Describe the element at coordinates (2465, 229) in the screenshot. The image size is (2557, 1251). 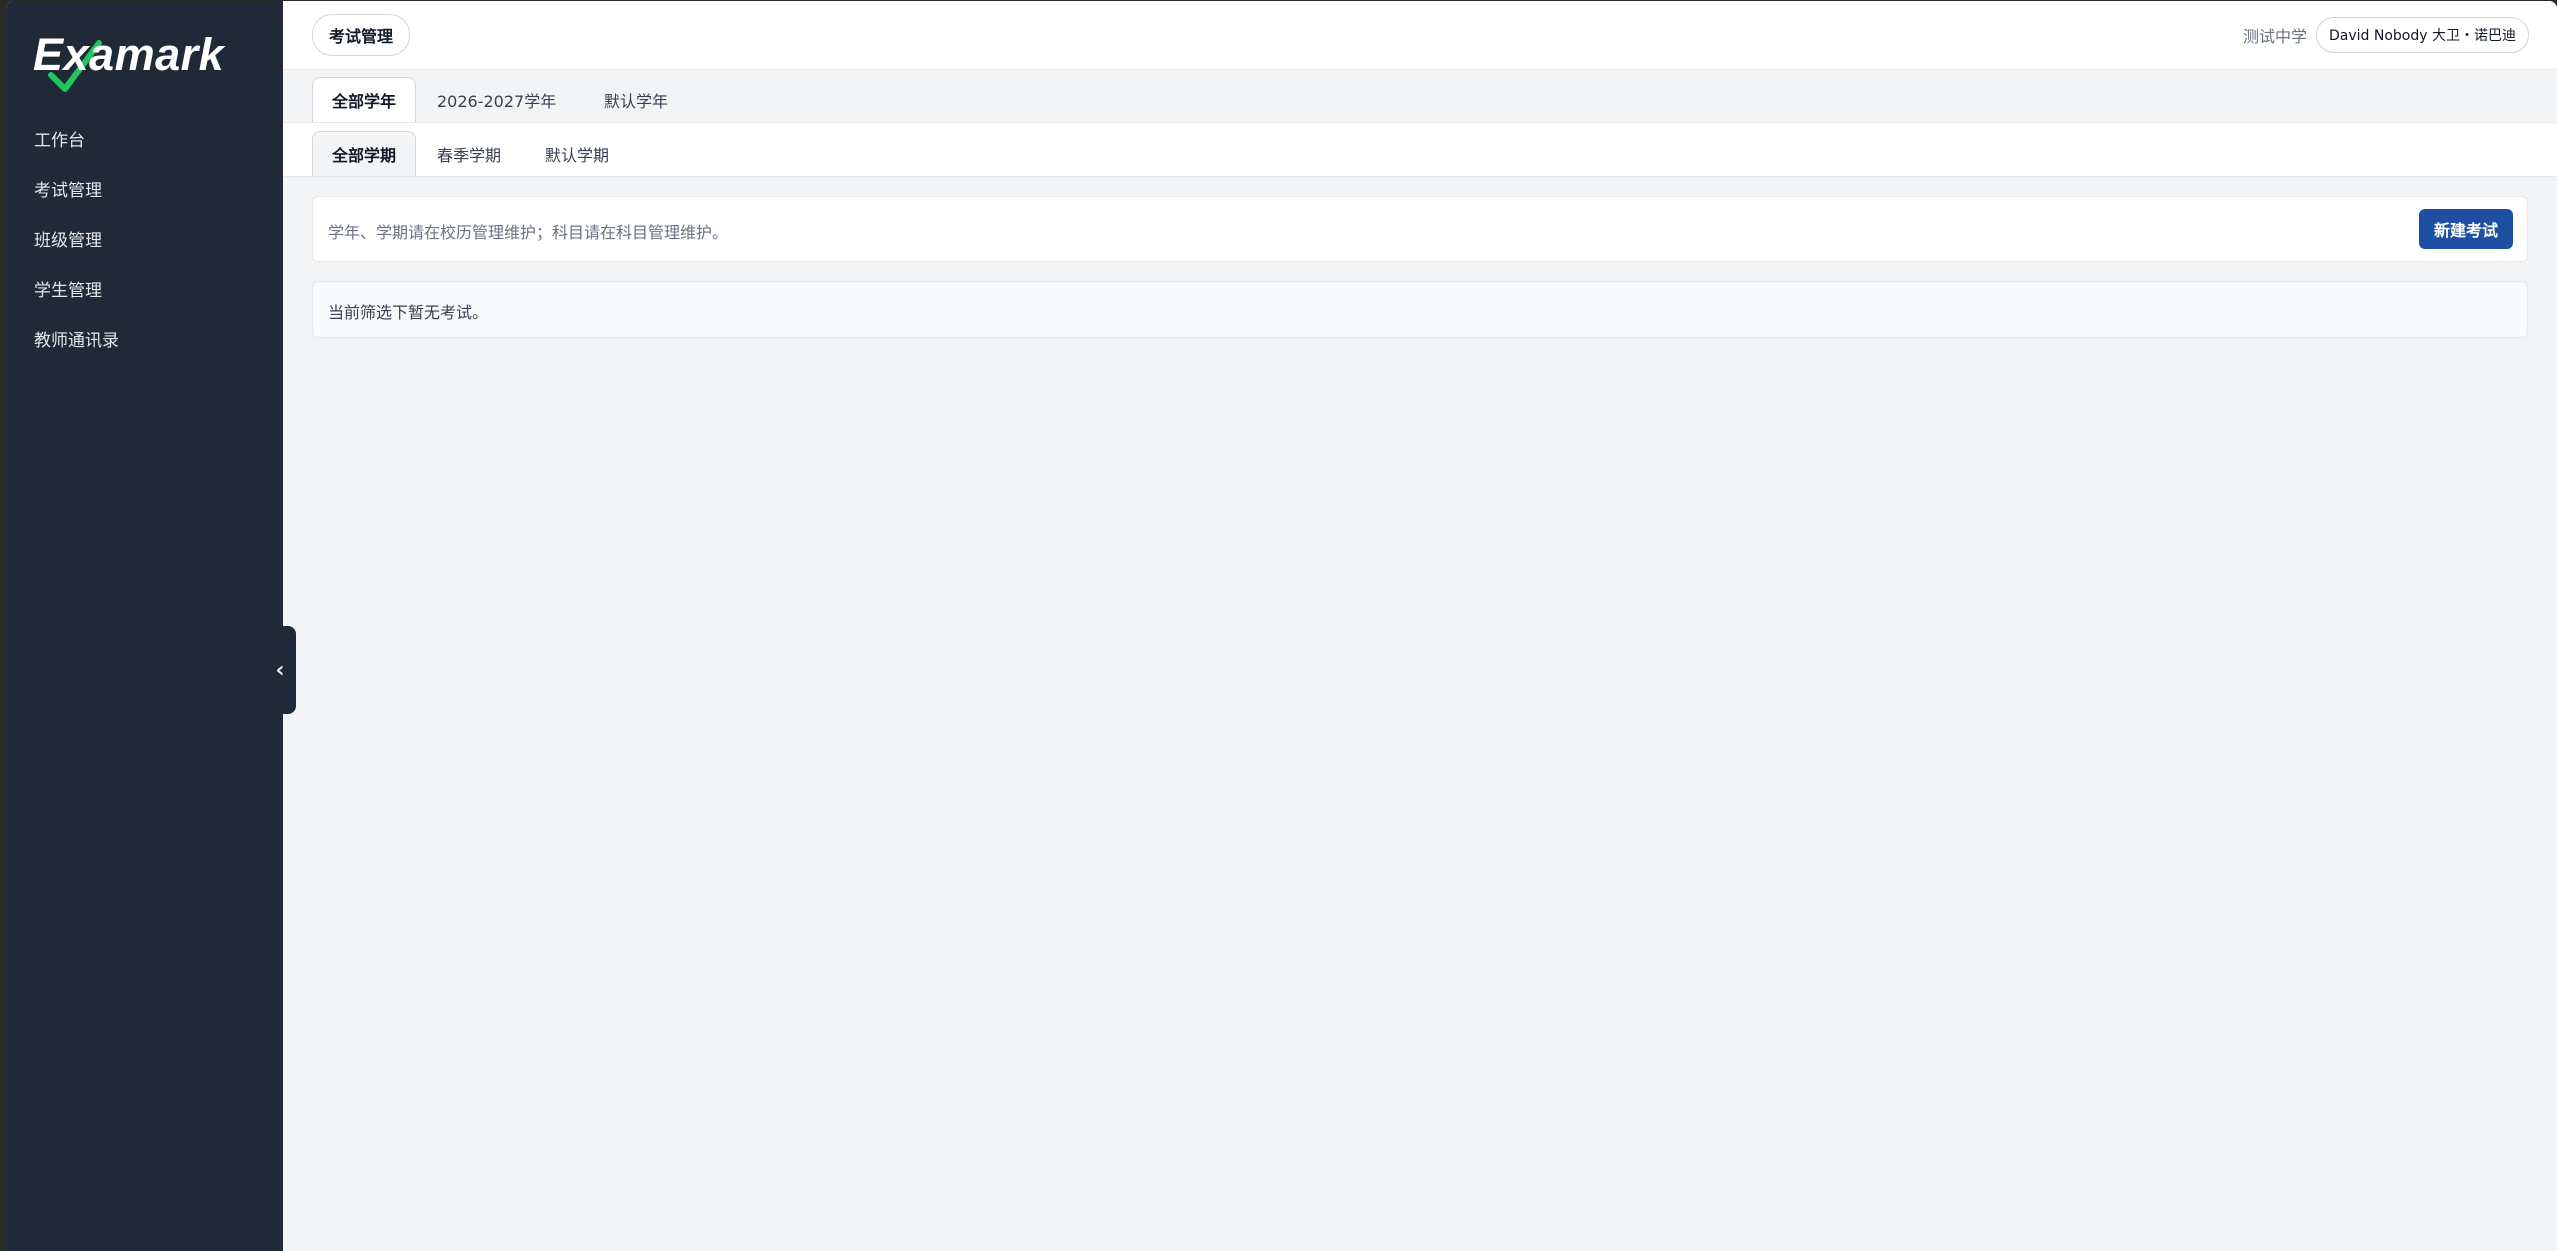
I see `new-exam-button: 新建考试` at that location.